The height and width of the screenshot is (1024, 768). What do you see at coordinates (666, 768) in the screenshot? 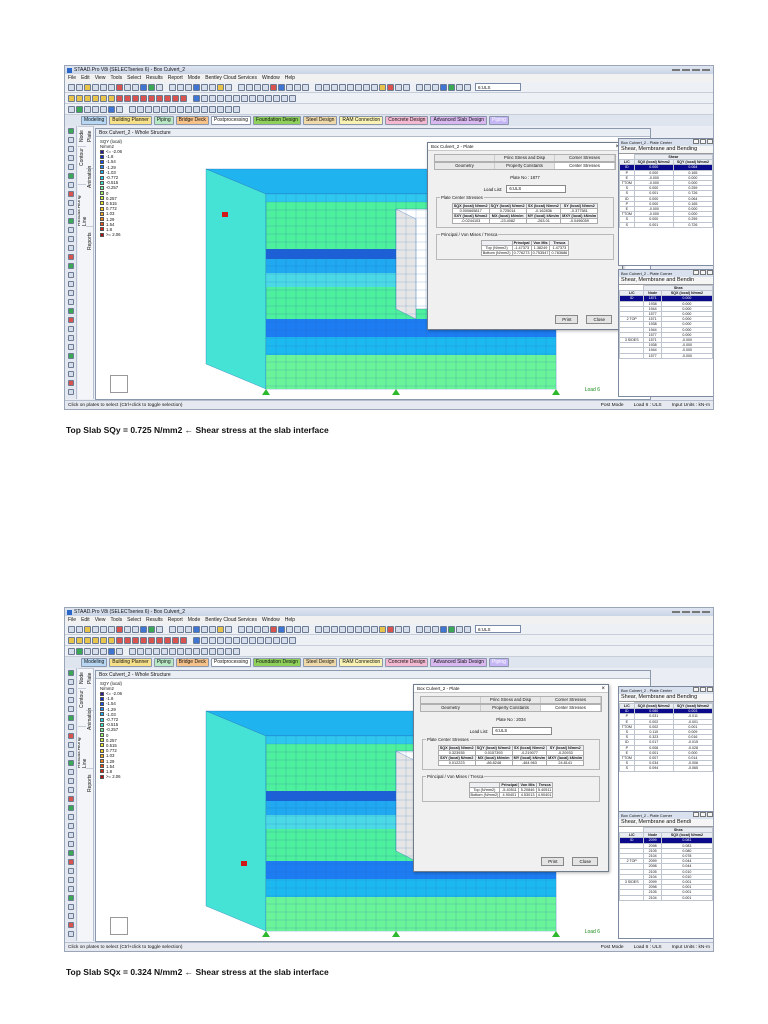
I see `table-row: S 0.094 -0.065` at bounding box center [666, 768].